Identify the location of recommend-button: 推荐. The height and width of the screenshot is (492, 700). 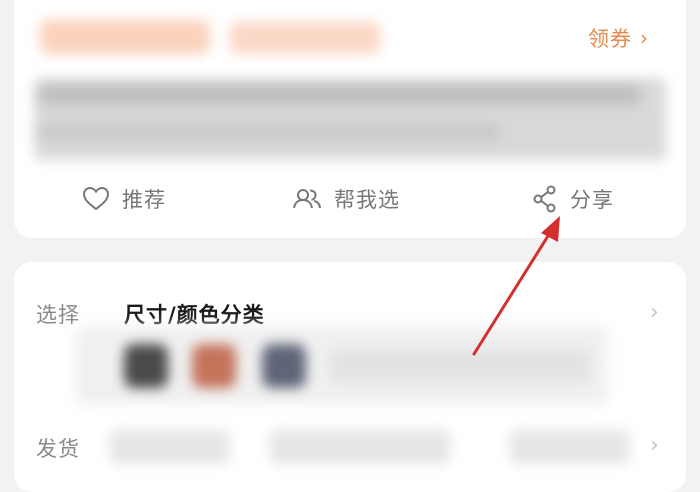
(124, 199).